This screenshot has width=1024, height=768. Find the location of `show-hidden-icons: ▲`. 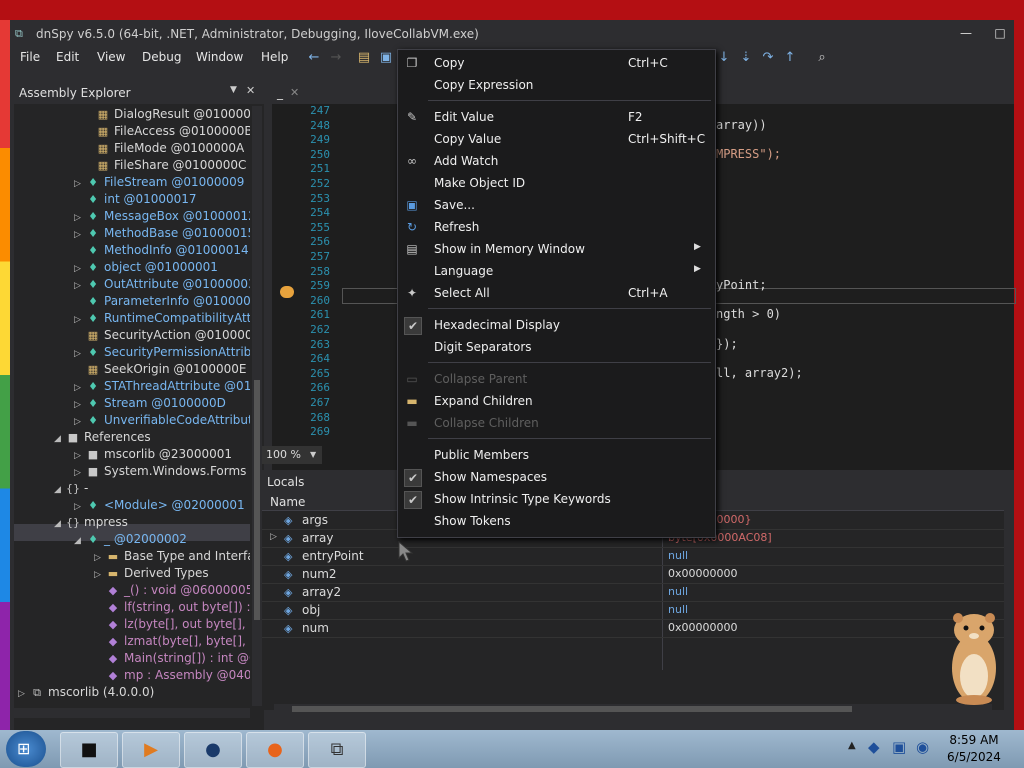

show-hidden-icons: ▲ is located at coordinates (852, 745).